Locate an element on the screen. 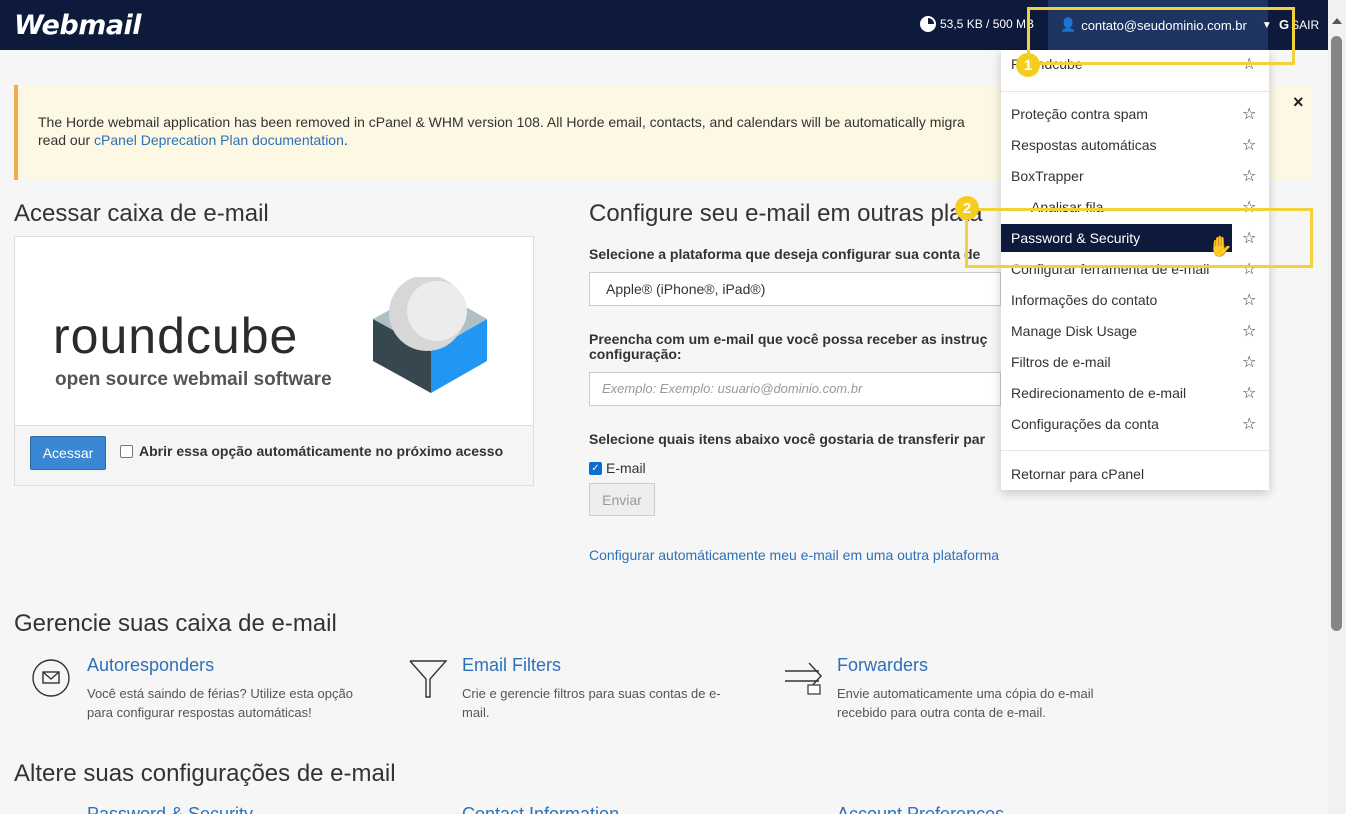  email-label-2: configuração: is located at coordinates (635, 354).